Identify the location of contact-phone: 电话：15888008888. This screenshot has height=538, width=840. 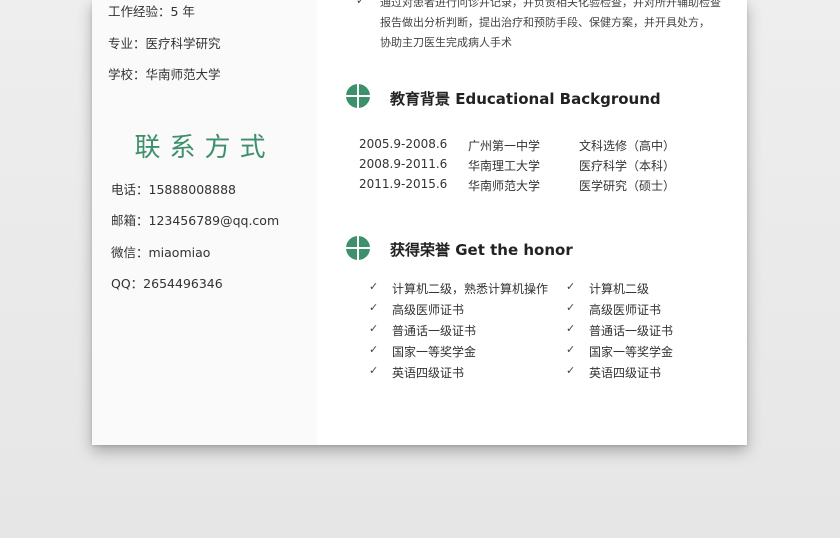
(173, 189).